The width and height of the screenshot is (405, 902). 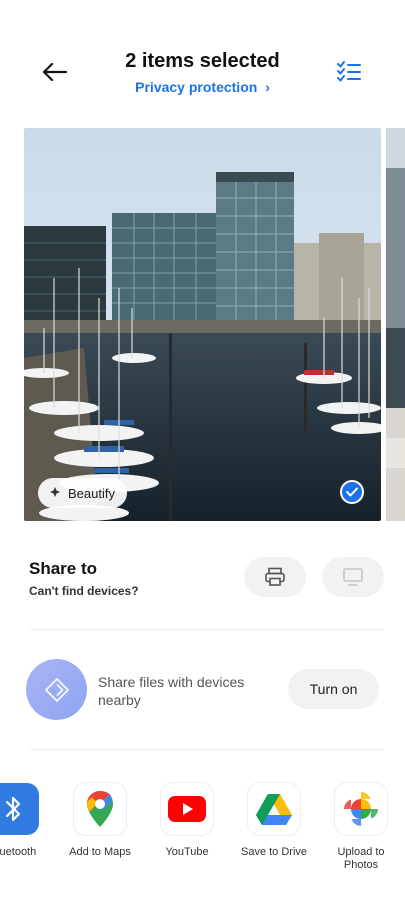 I want to click on nearby-share-icon, so click(x=56, y=689).